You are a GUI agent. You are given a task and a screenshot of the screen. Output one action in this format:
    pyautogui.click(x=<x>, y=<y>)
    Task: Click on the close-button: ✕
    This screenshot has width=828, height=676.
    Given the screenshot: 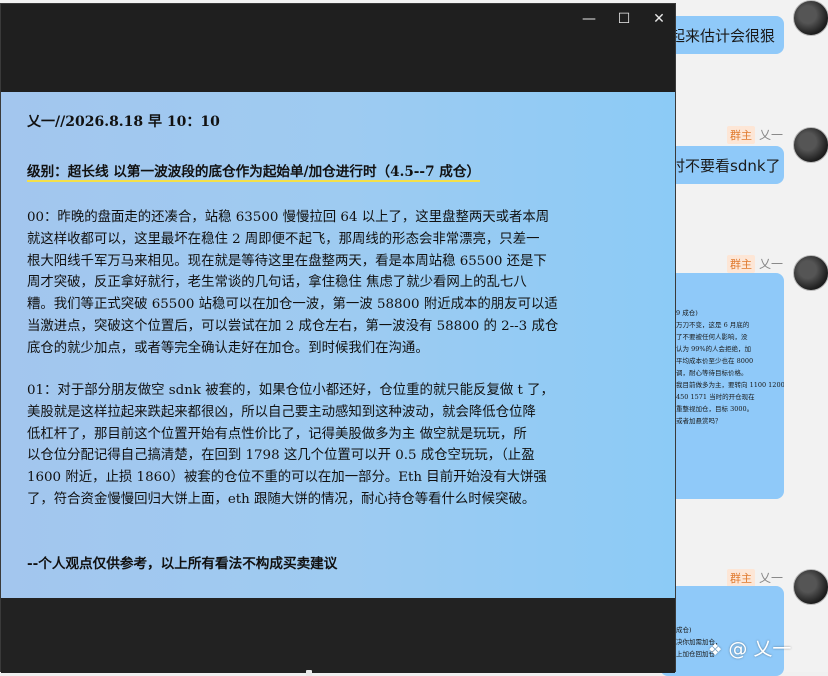 What is the action you would take?
    pyautogui.click(x=659, y=19)
    